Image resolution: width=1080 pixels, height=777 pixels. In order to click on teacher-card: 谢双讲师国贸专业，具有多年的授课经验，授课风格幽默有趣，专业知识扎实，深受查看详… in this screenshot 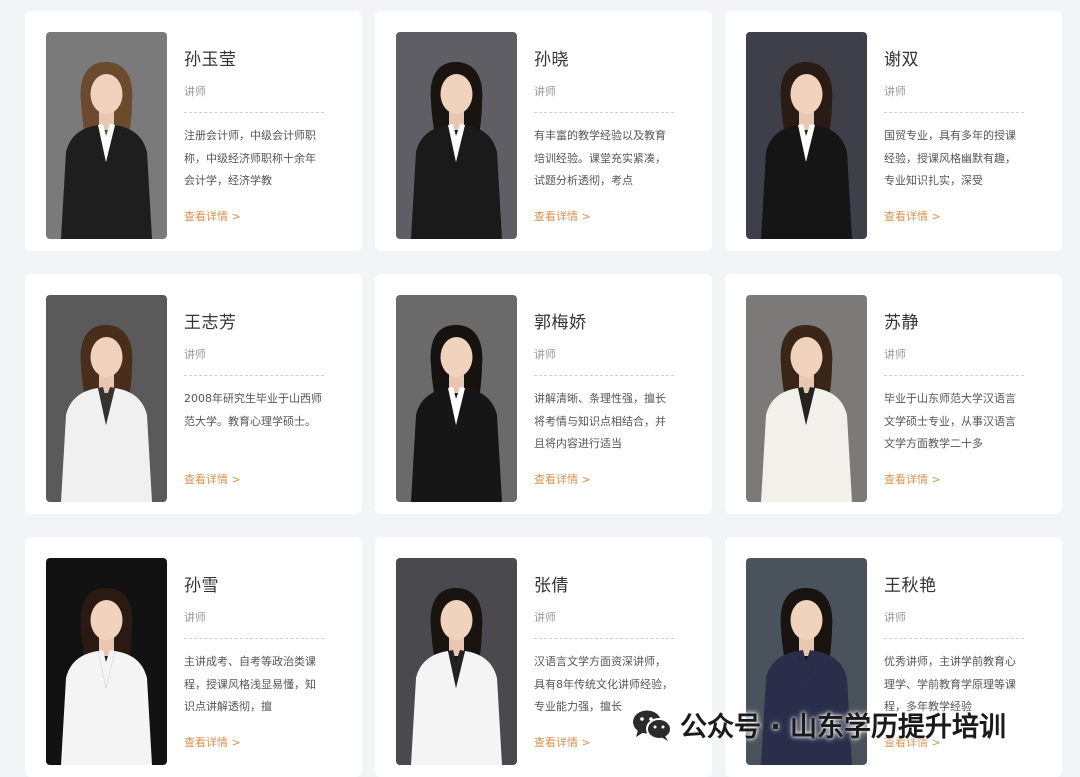, I will do `click(893, 131)`.